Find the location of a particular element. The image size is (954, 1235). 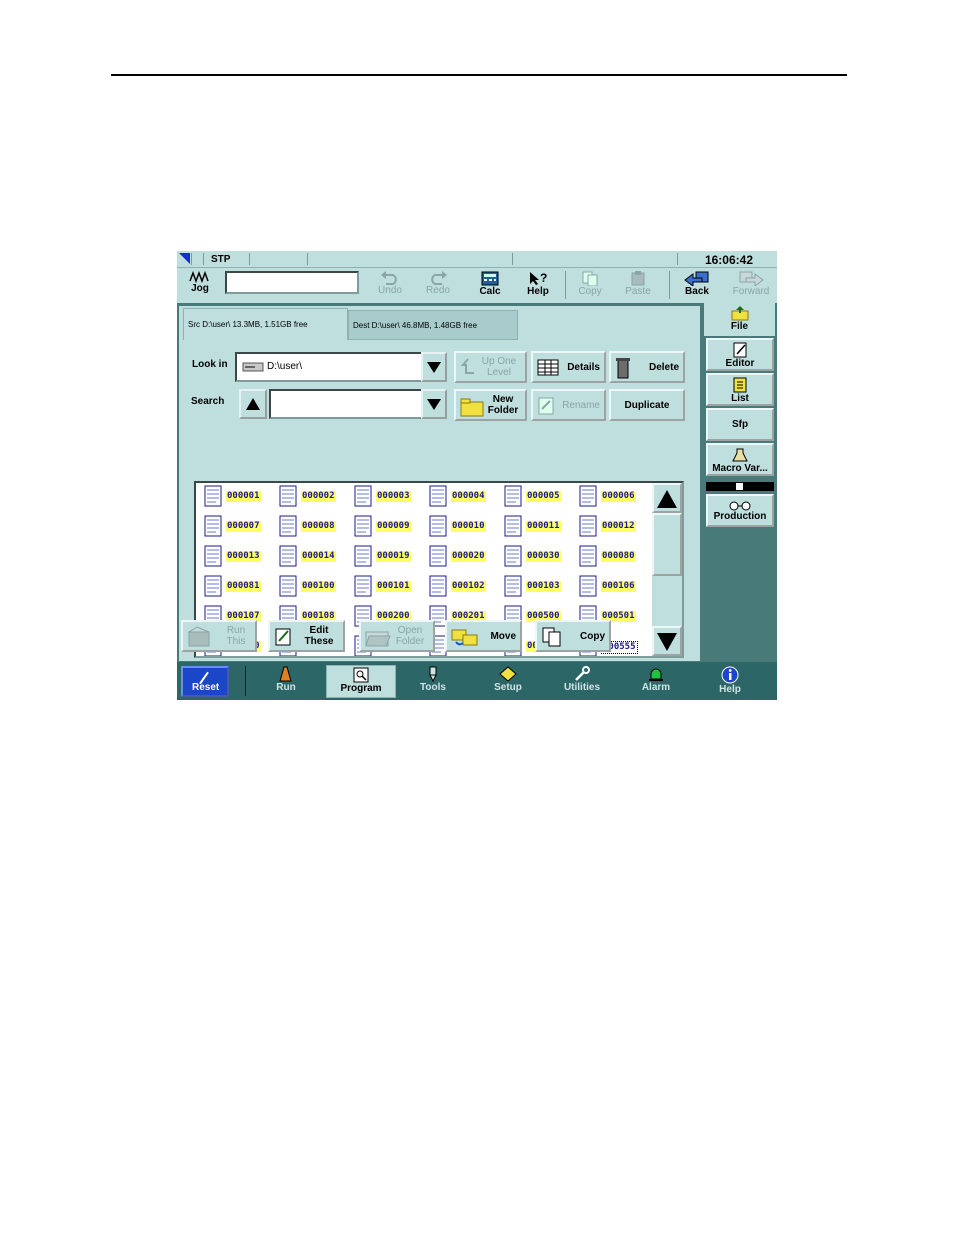

production-icon is located at coordinates (740, 506).